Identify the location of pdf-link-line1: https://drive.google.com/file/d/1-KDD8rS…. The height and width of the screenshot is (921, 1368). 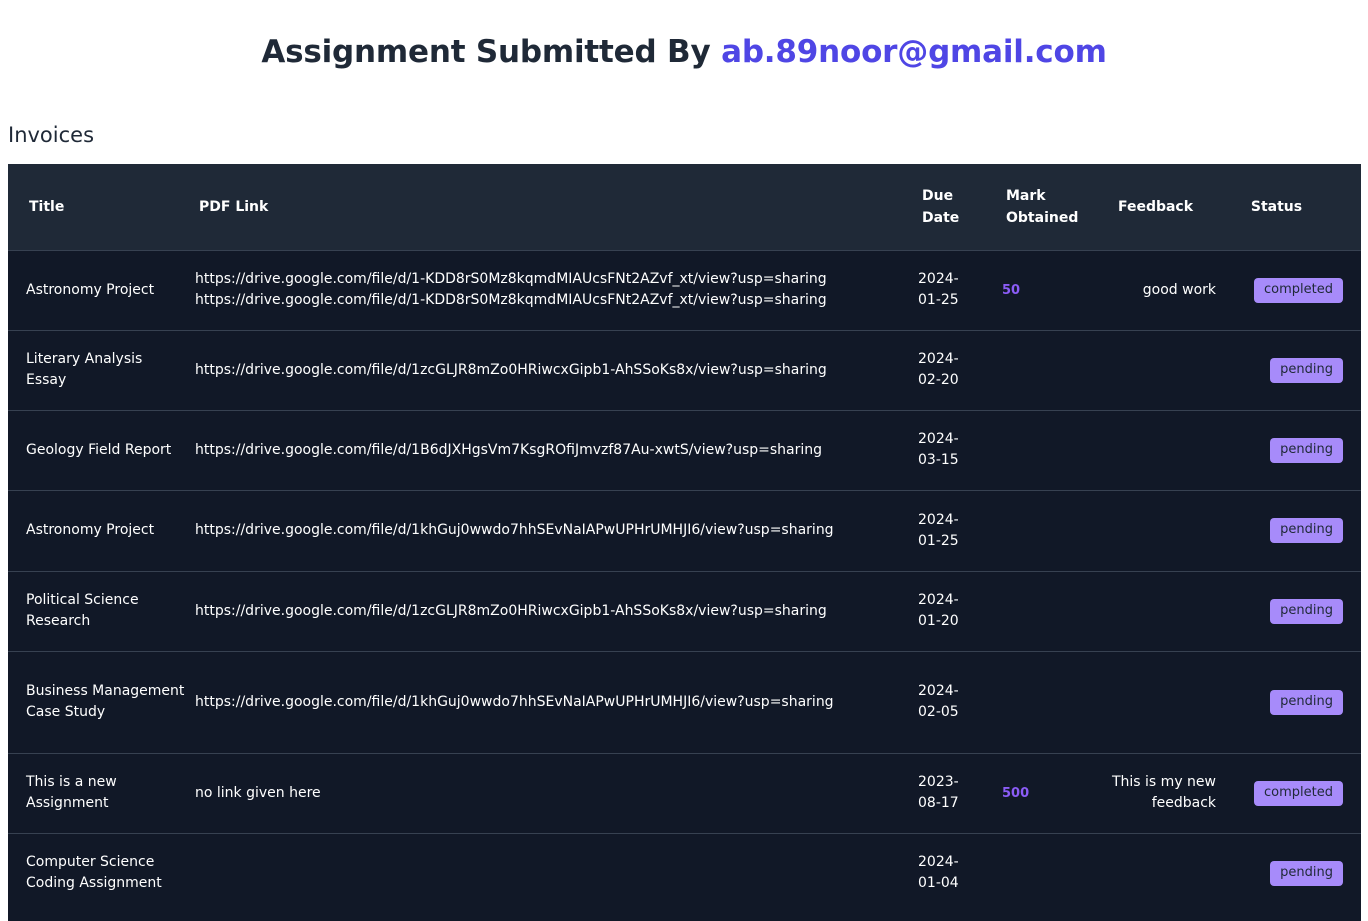
(511, 279).